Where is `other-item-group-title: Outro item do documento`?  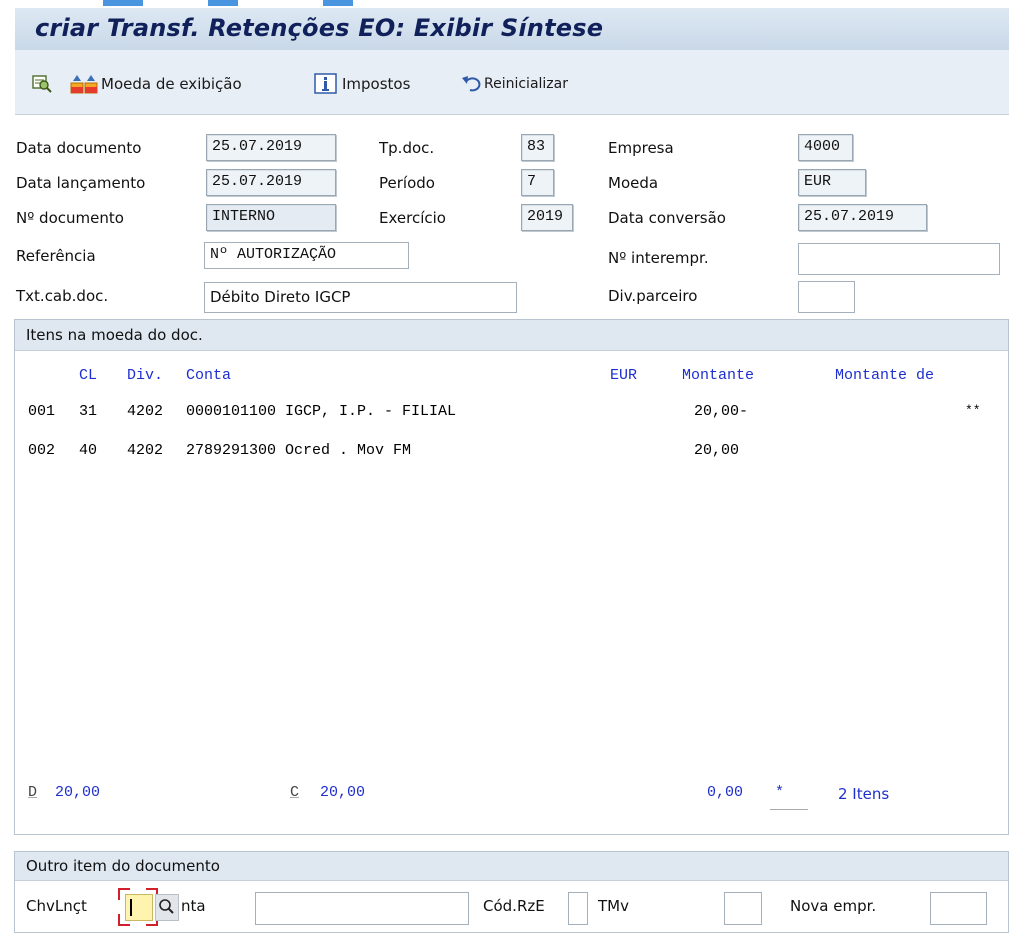
other-item-group-title: Outro item do documento is located at coordinates (511, 866).